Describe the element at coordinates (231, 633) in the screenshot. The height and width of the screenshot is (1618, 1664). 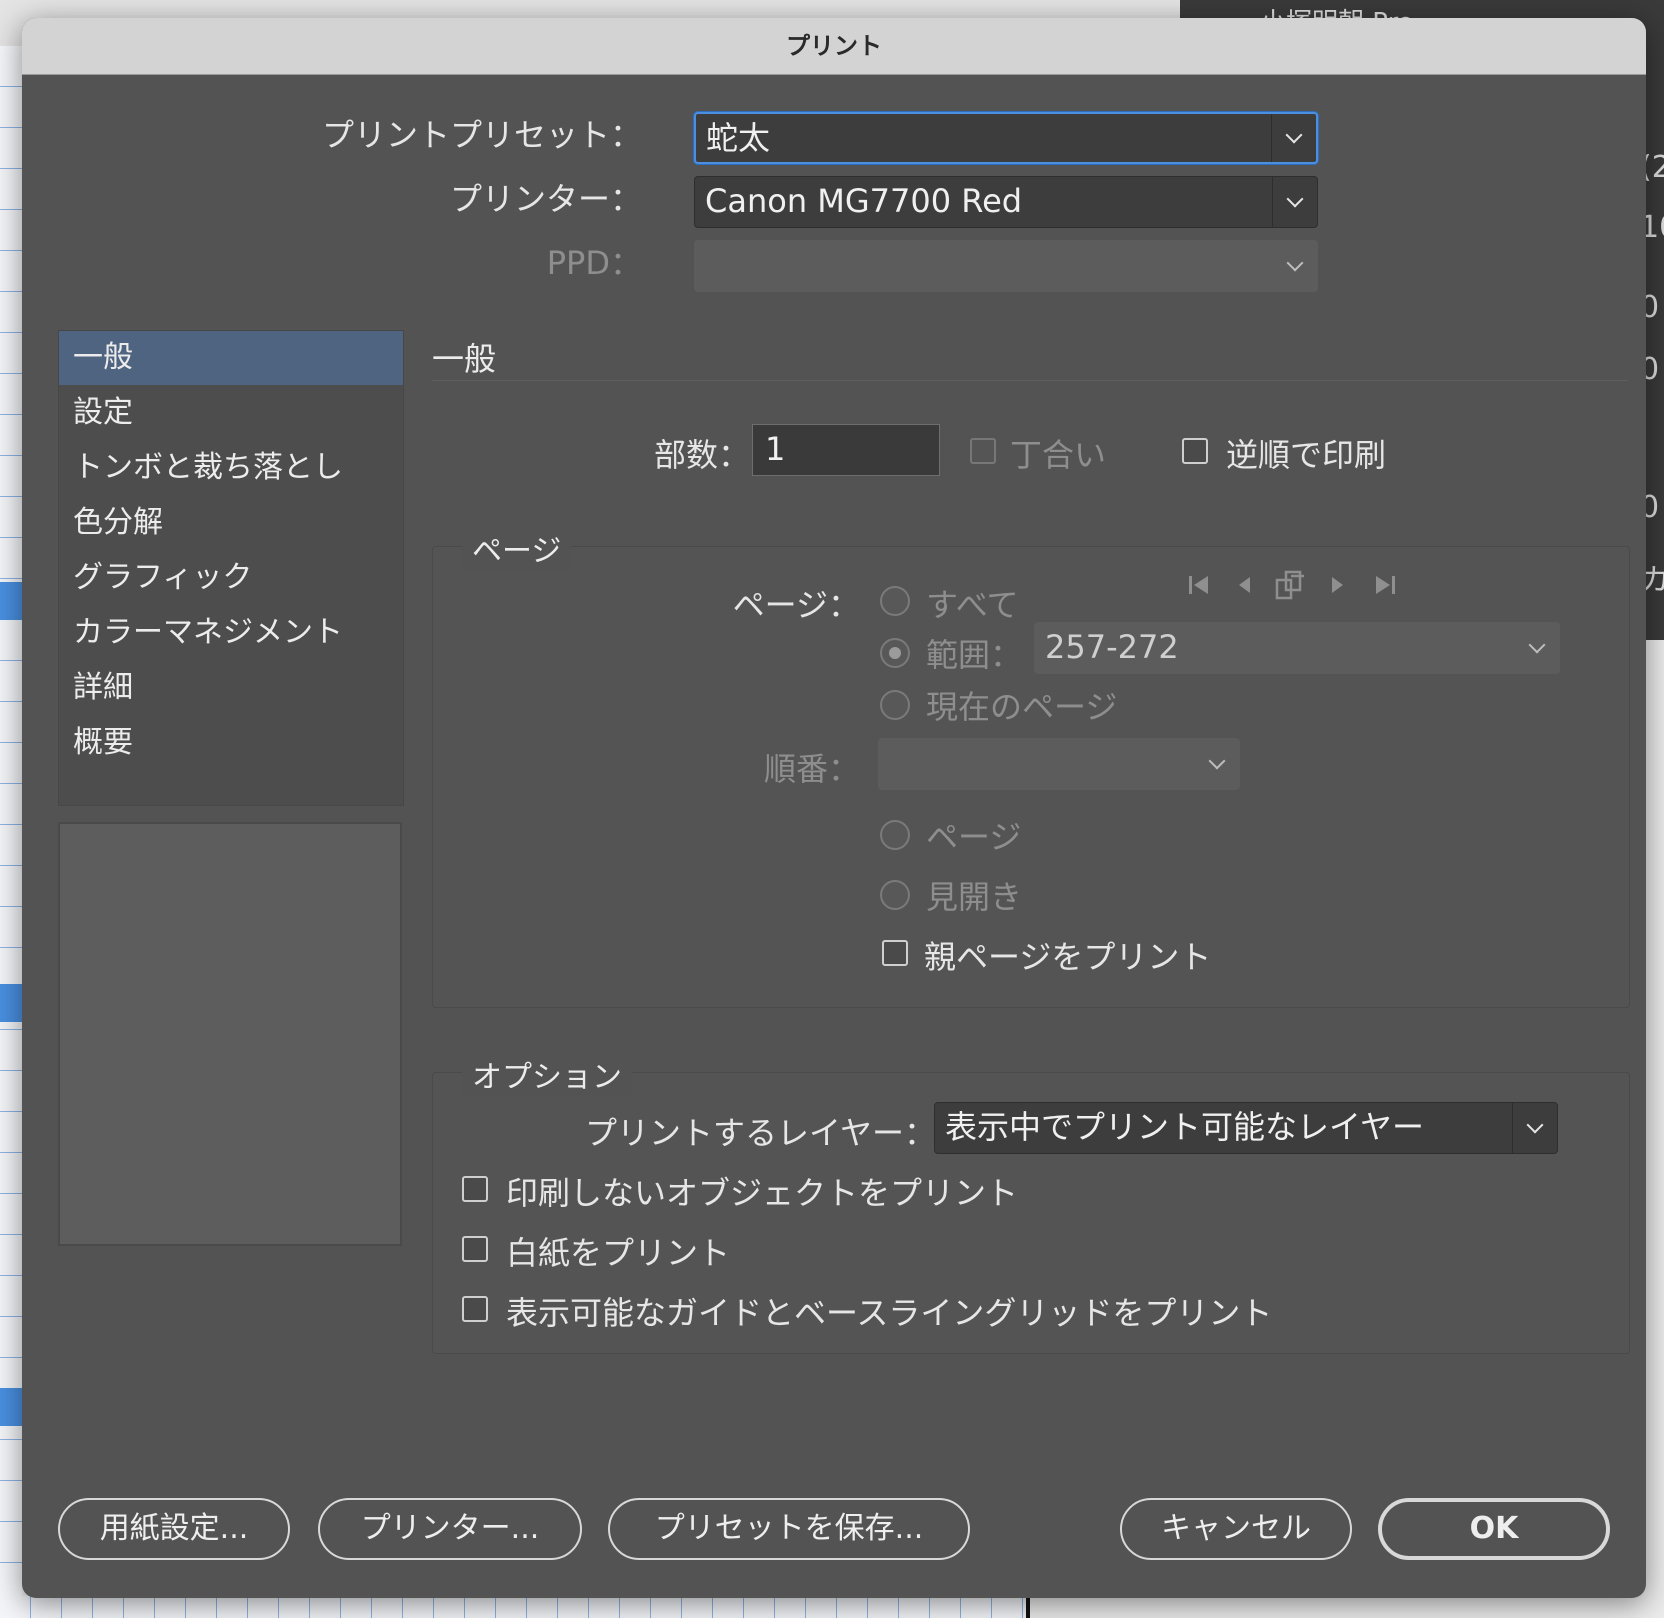
I see `sidebar-item-color-management: カラーマネジメント` at that location.